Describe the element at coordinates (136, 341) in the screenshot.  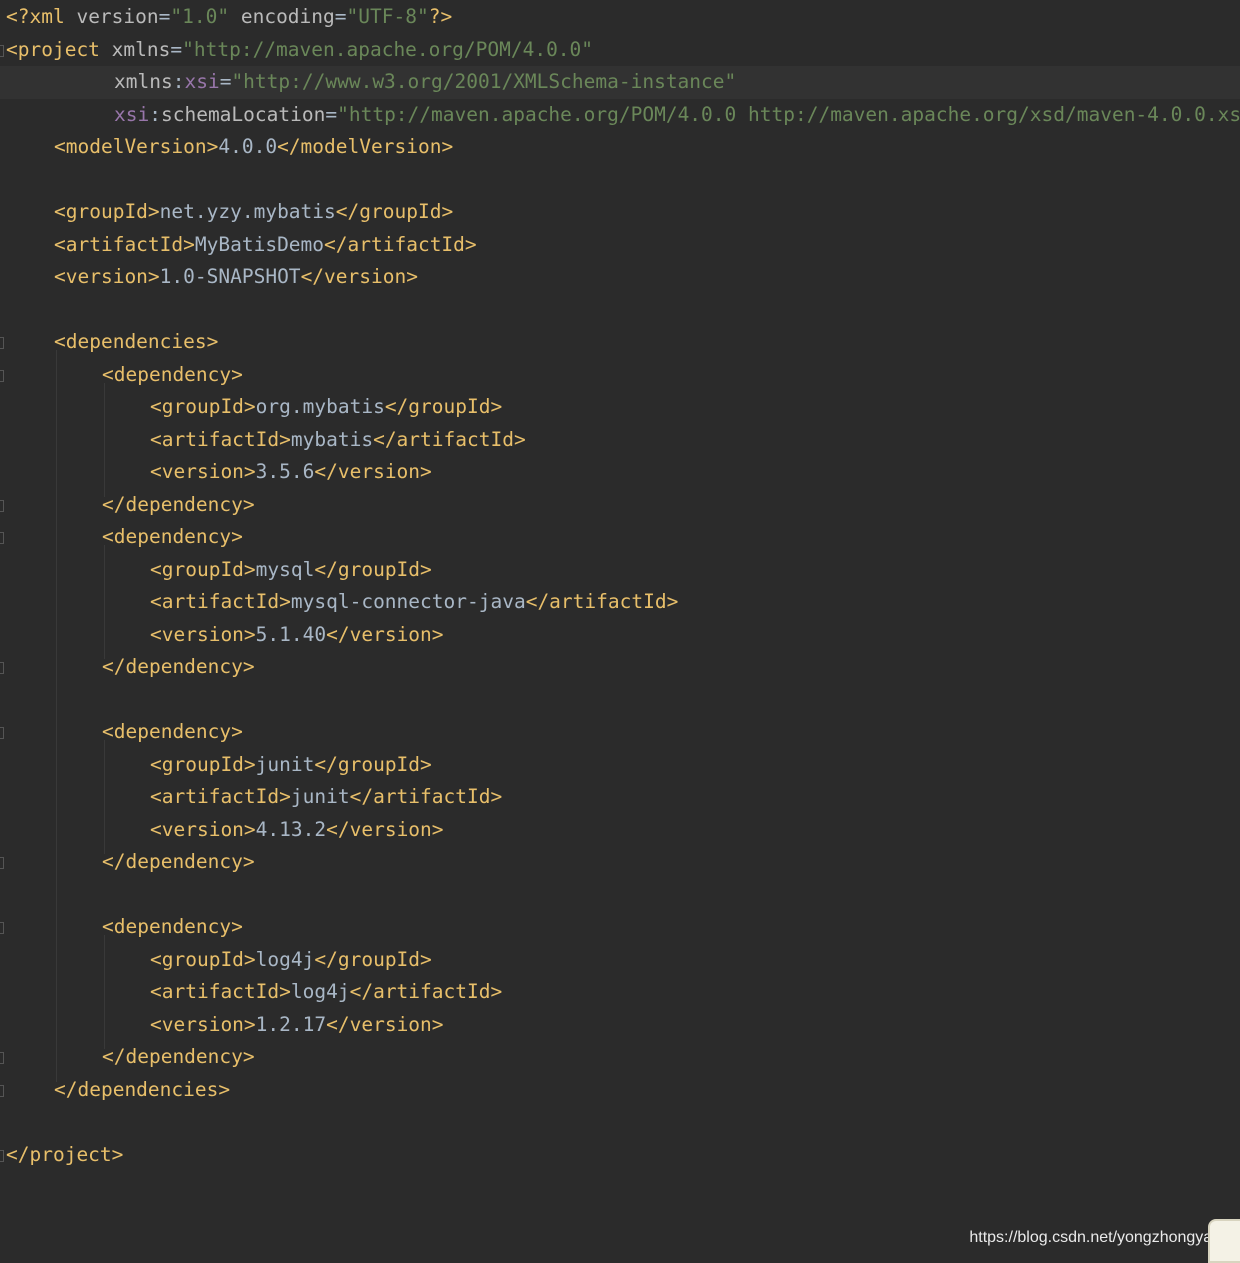
I see `code-token: <dependencies>` at that location.